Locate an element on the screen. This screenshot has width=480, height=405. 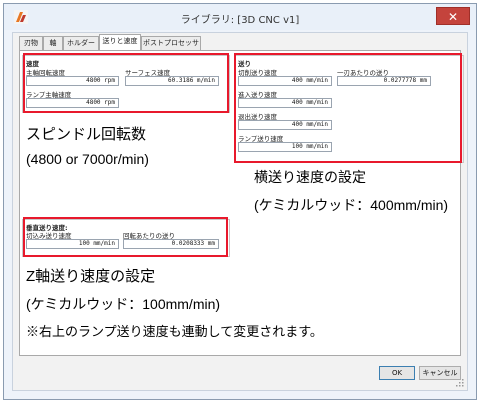
z-annotation-title: Z軸送り速度の設定 is located at coordinates (91, 276).